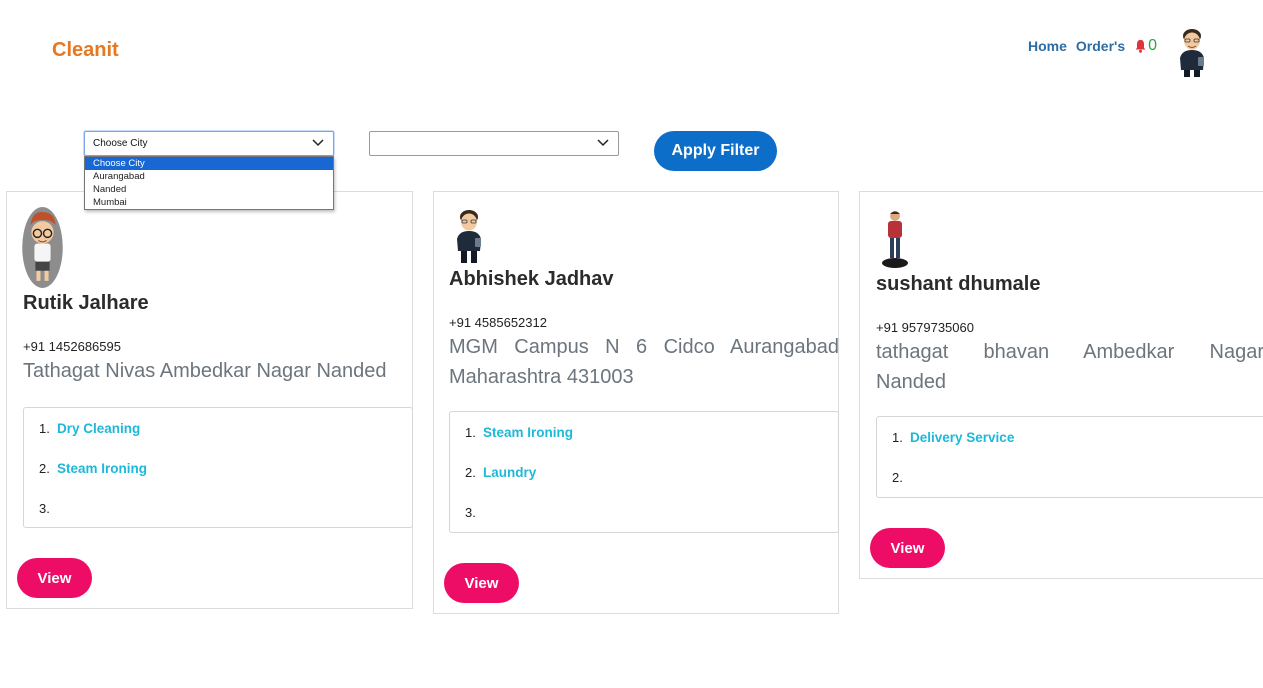 This screenshot has height=688, width=1263. Describe the element at coordinates (925, 327) in the screenshot. I see `provider-phone: +91 9579735060` at that location.